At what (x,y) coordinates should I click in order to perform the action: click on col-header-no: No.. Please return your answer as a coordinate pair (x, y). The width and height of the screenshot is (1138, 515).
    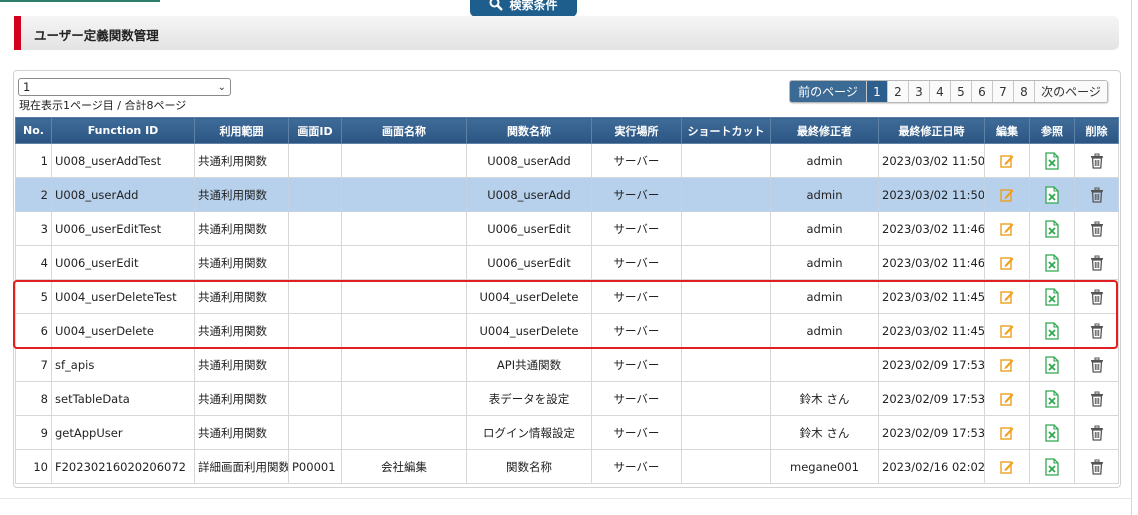
    Looking at the image, I should click on (33, 130).